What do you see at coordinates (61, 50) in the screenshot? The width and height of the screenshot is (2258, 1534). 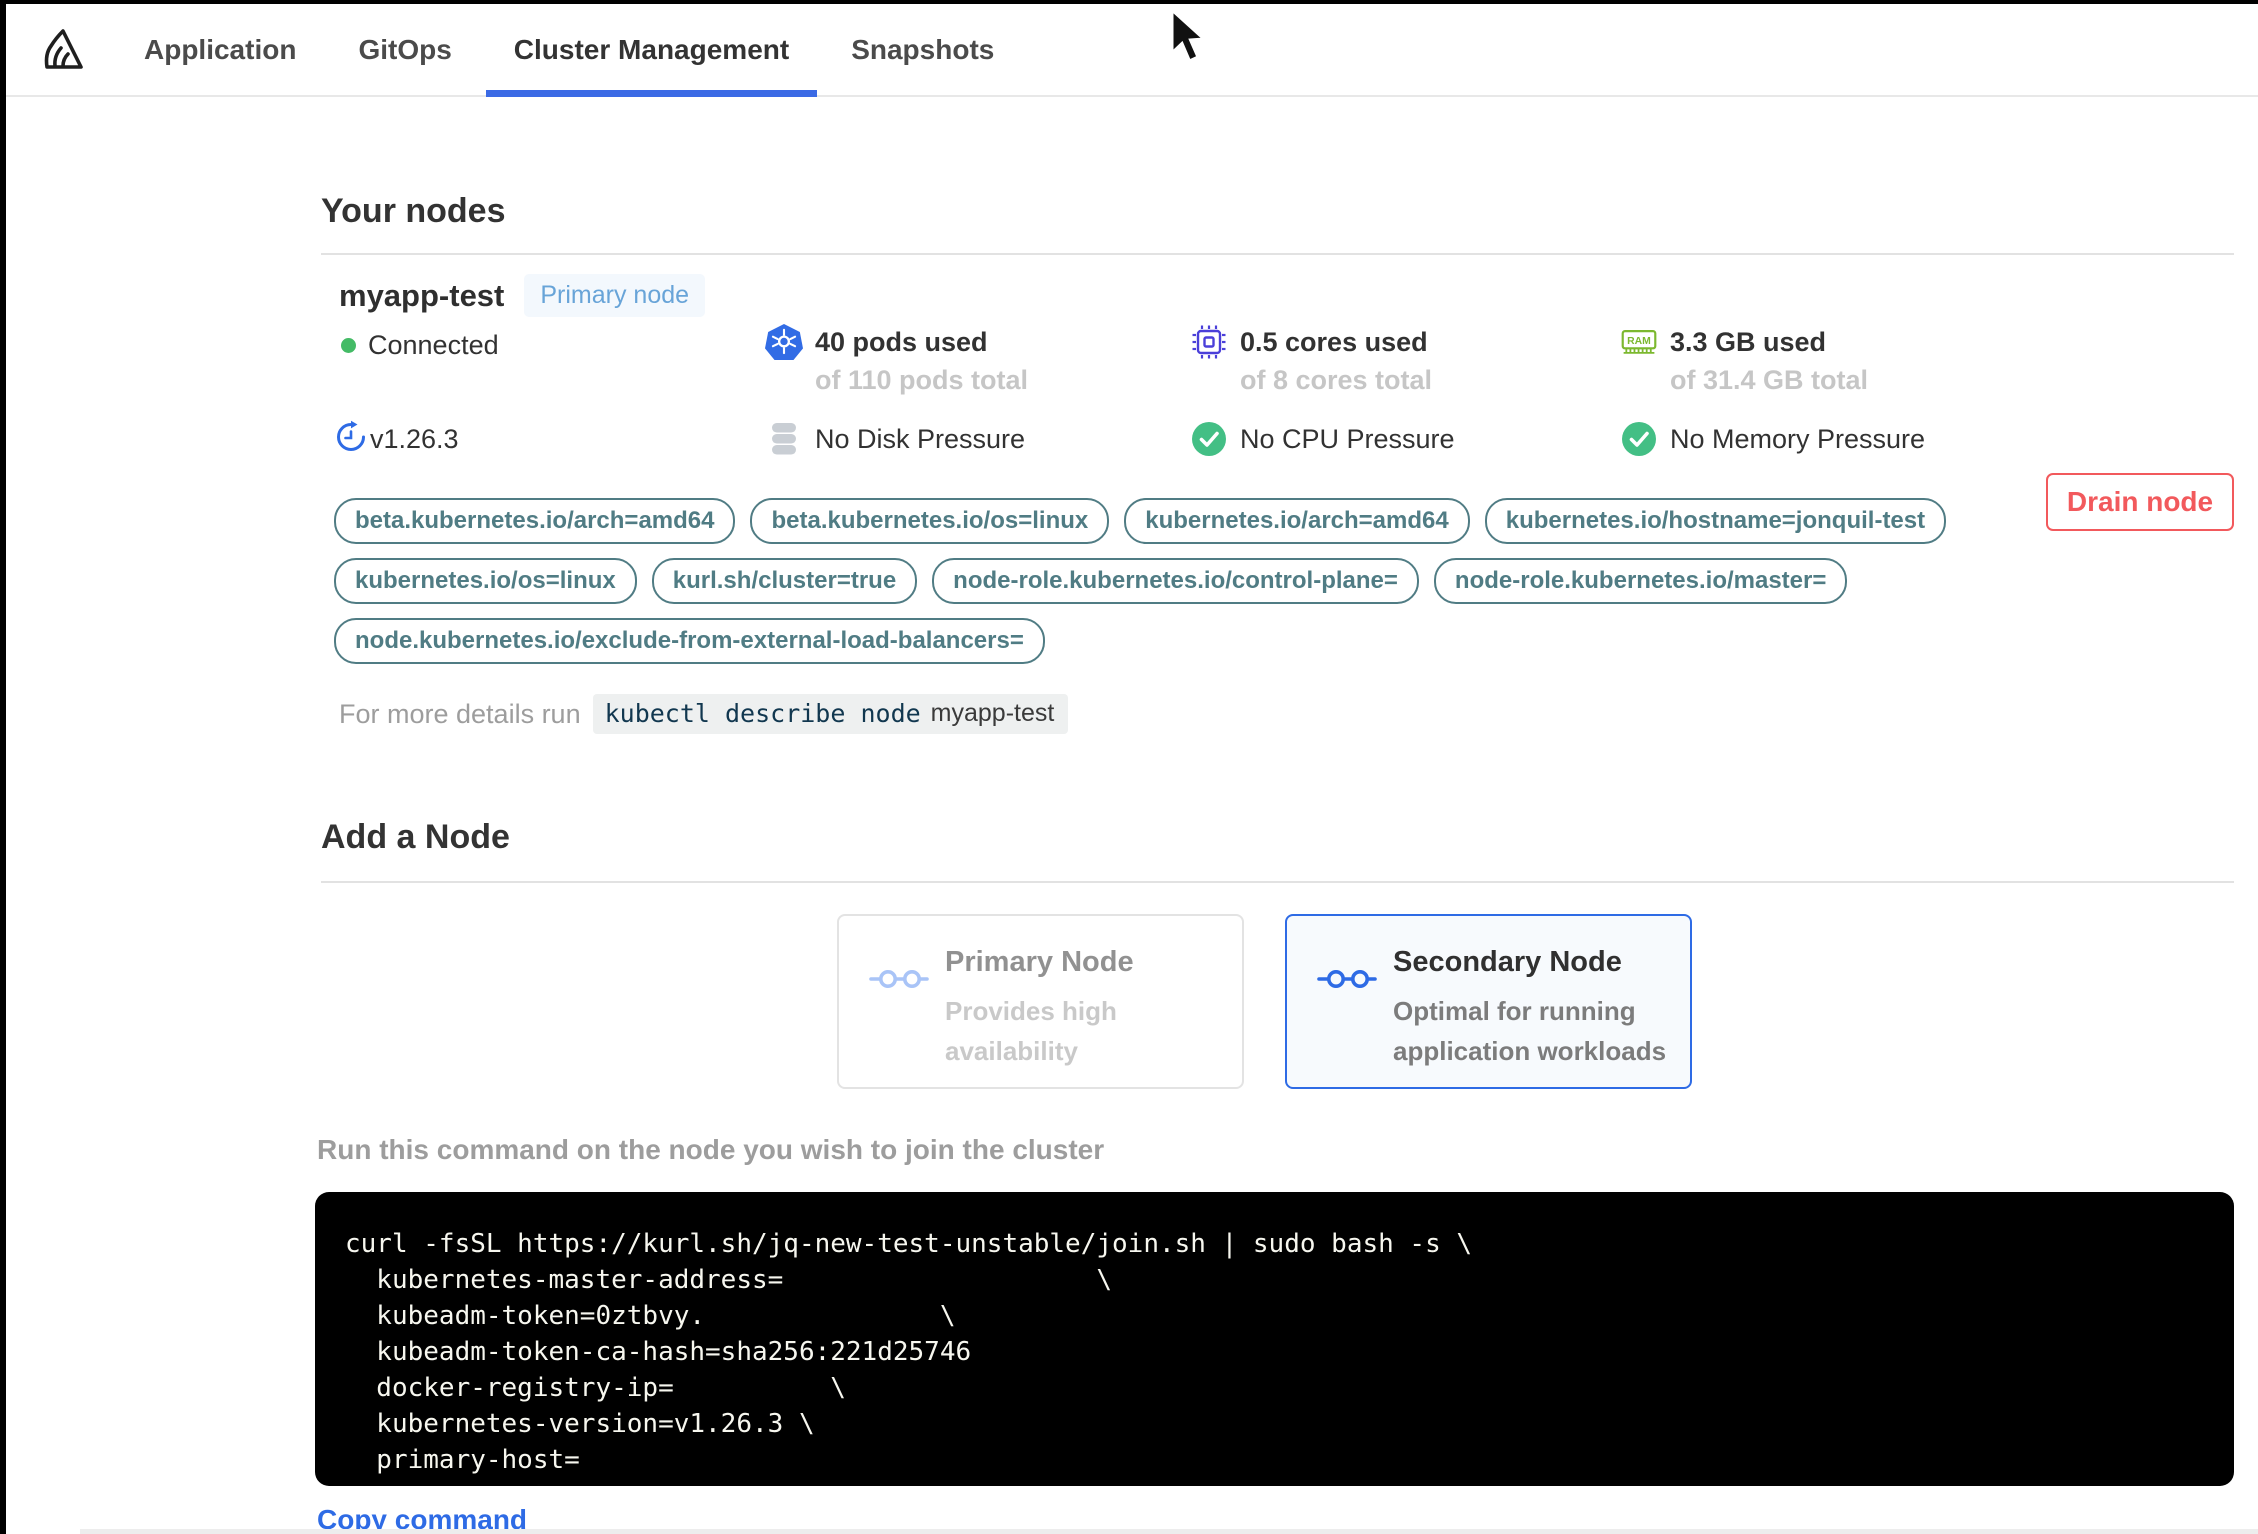 I see `replicated-logo-icon` at bounding box center [61, 50].